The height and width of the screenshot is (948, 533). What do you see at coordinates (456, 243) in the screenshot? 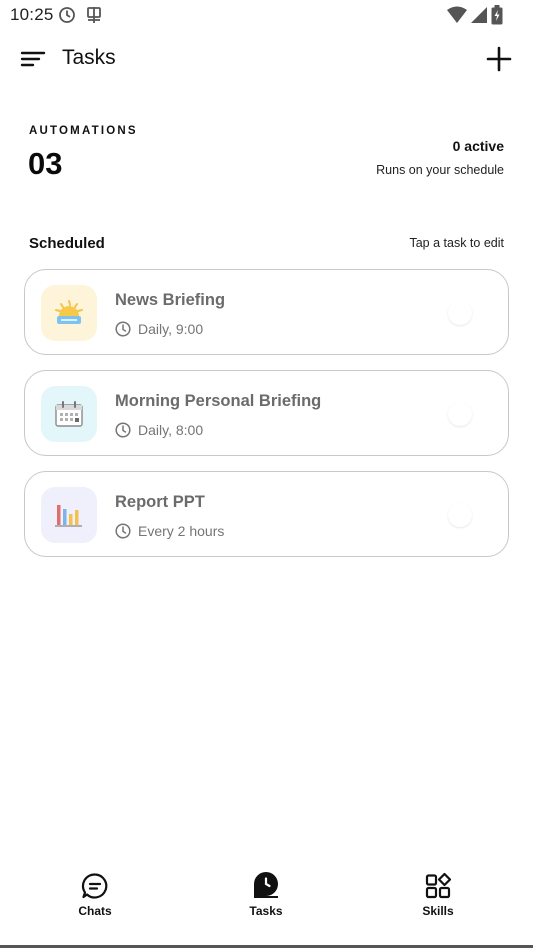
I see `edit-hint: Tap a task to edit` at bounding box center [456, 243].